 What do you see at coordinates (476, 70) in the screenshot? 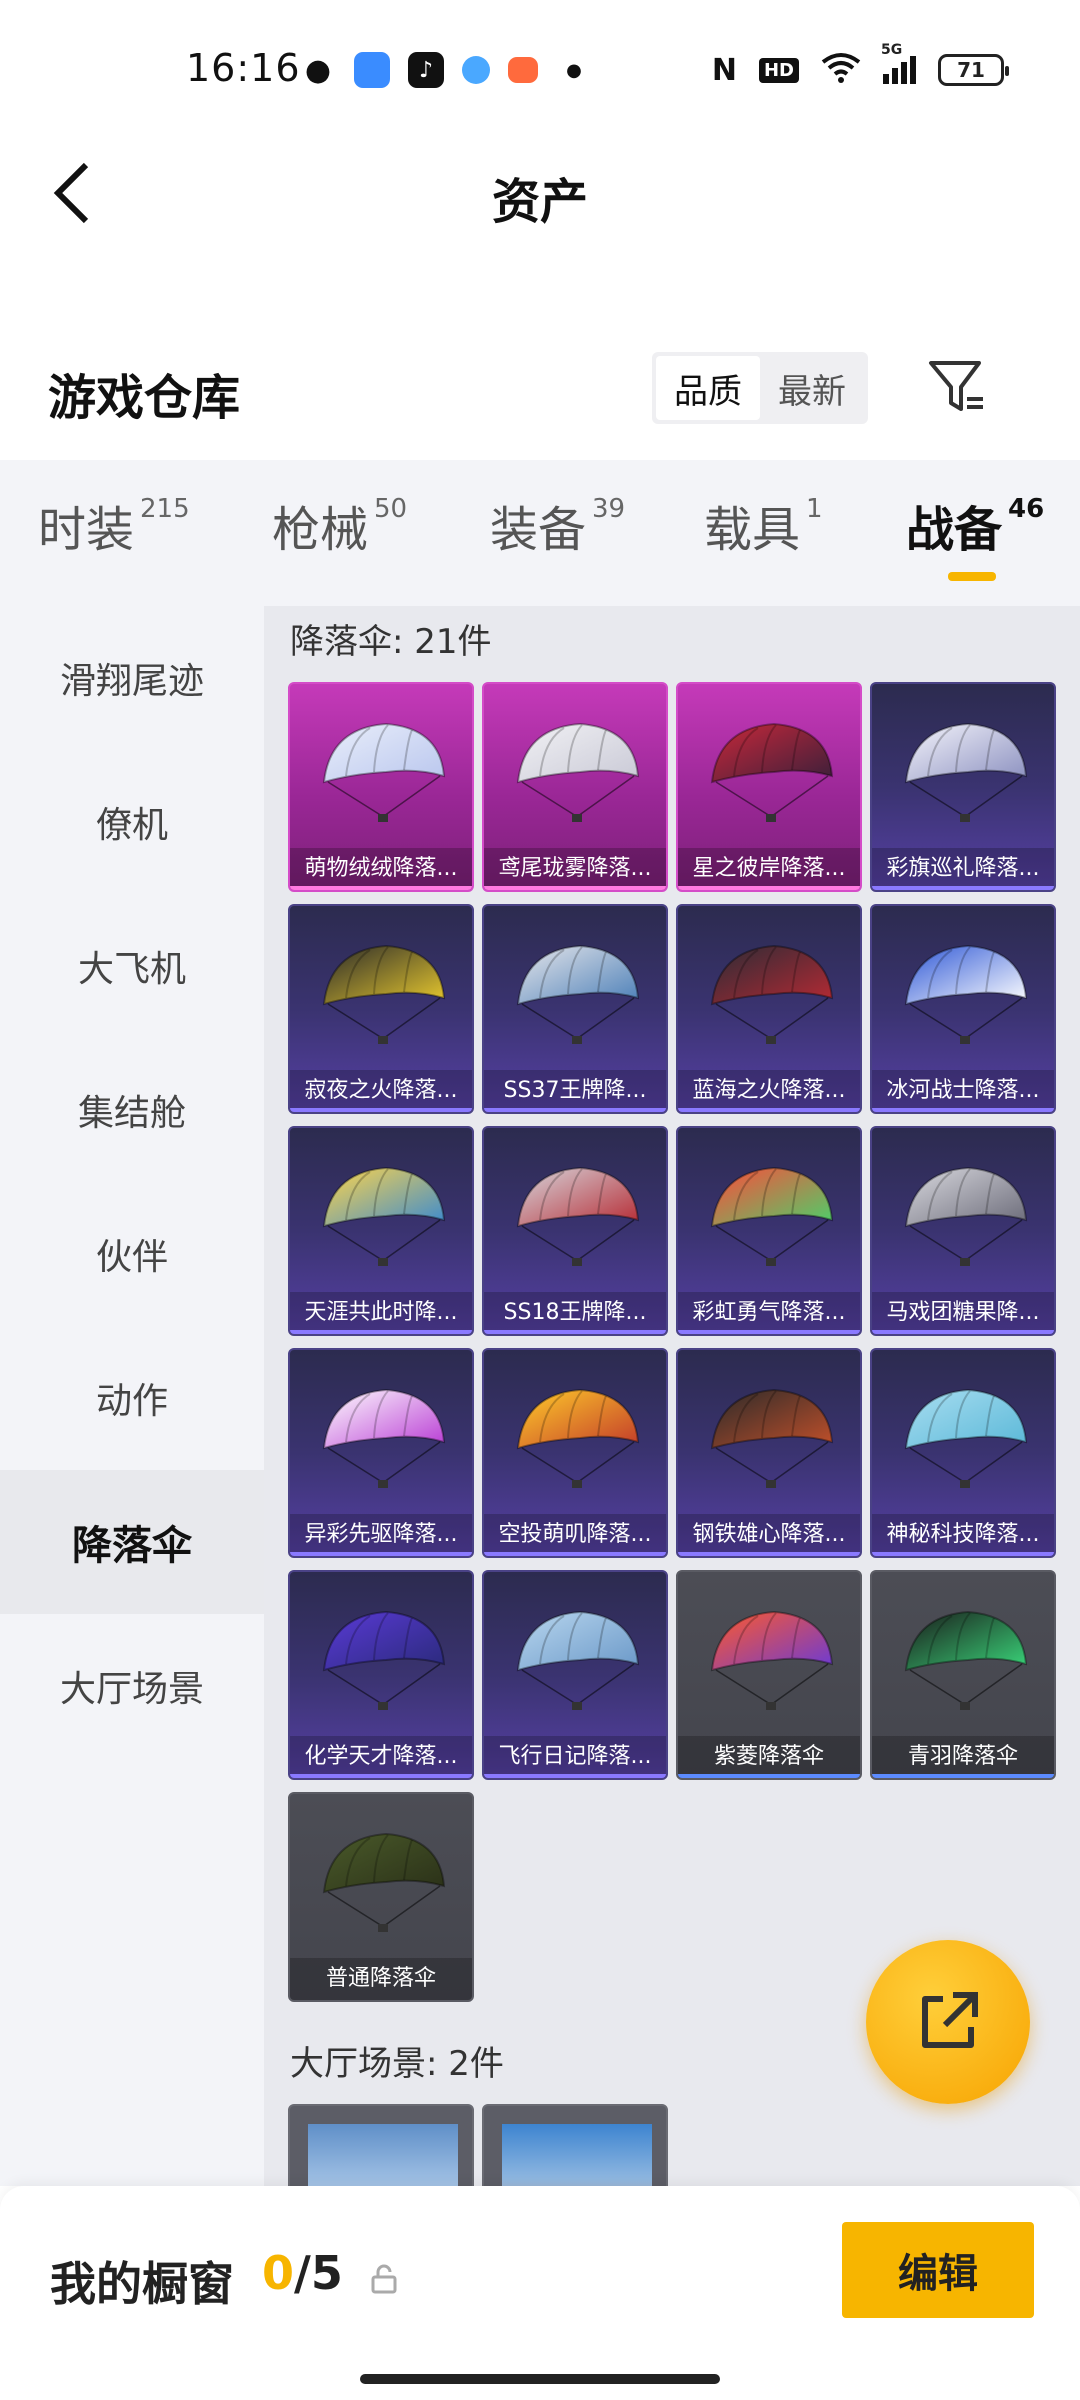
I see `app-feather-icon` at bounding box center [476, 70].